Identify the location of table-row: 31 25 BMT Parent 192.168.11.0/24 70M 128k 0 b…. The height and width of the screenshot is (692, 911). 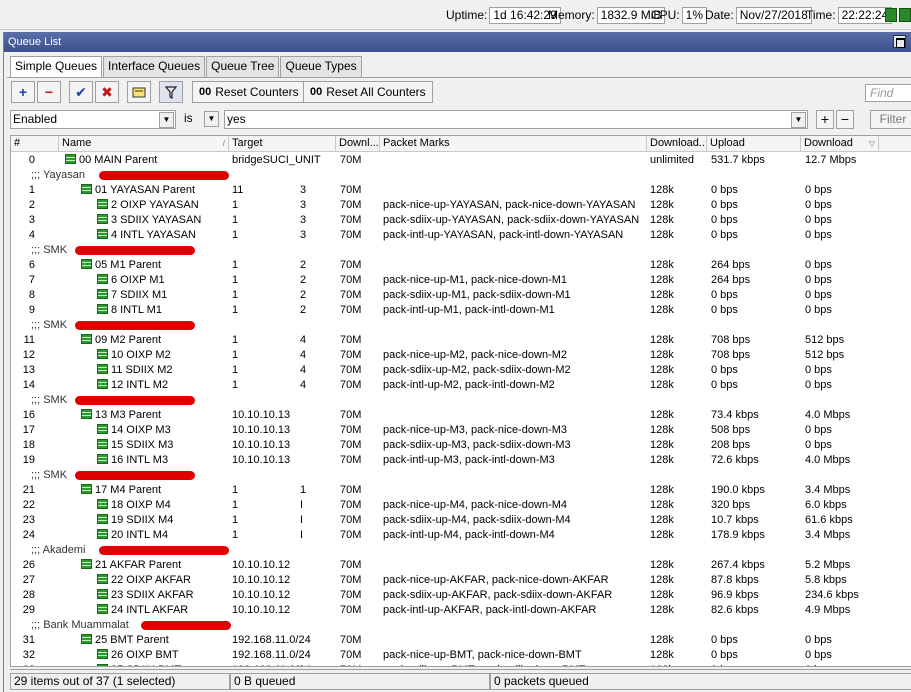
(461, 640).